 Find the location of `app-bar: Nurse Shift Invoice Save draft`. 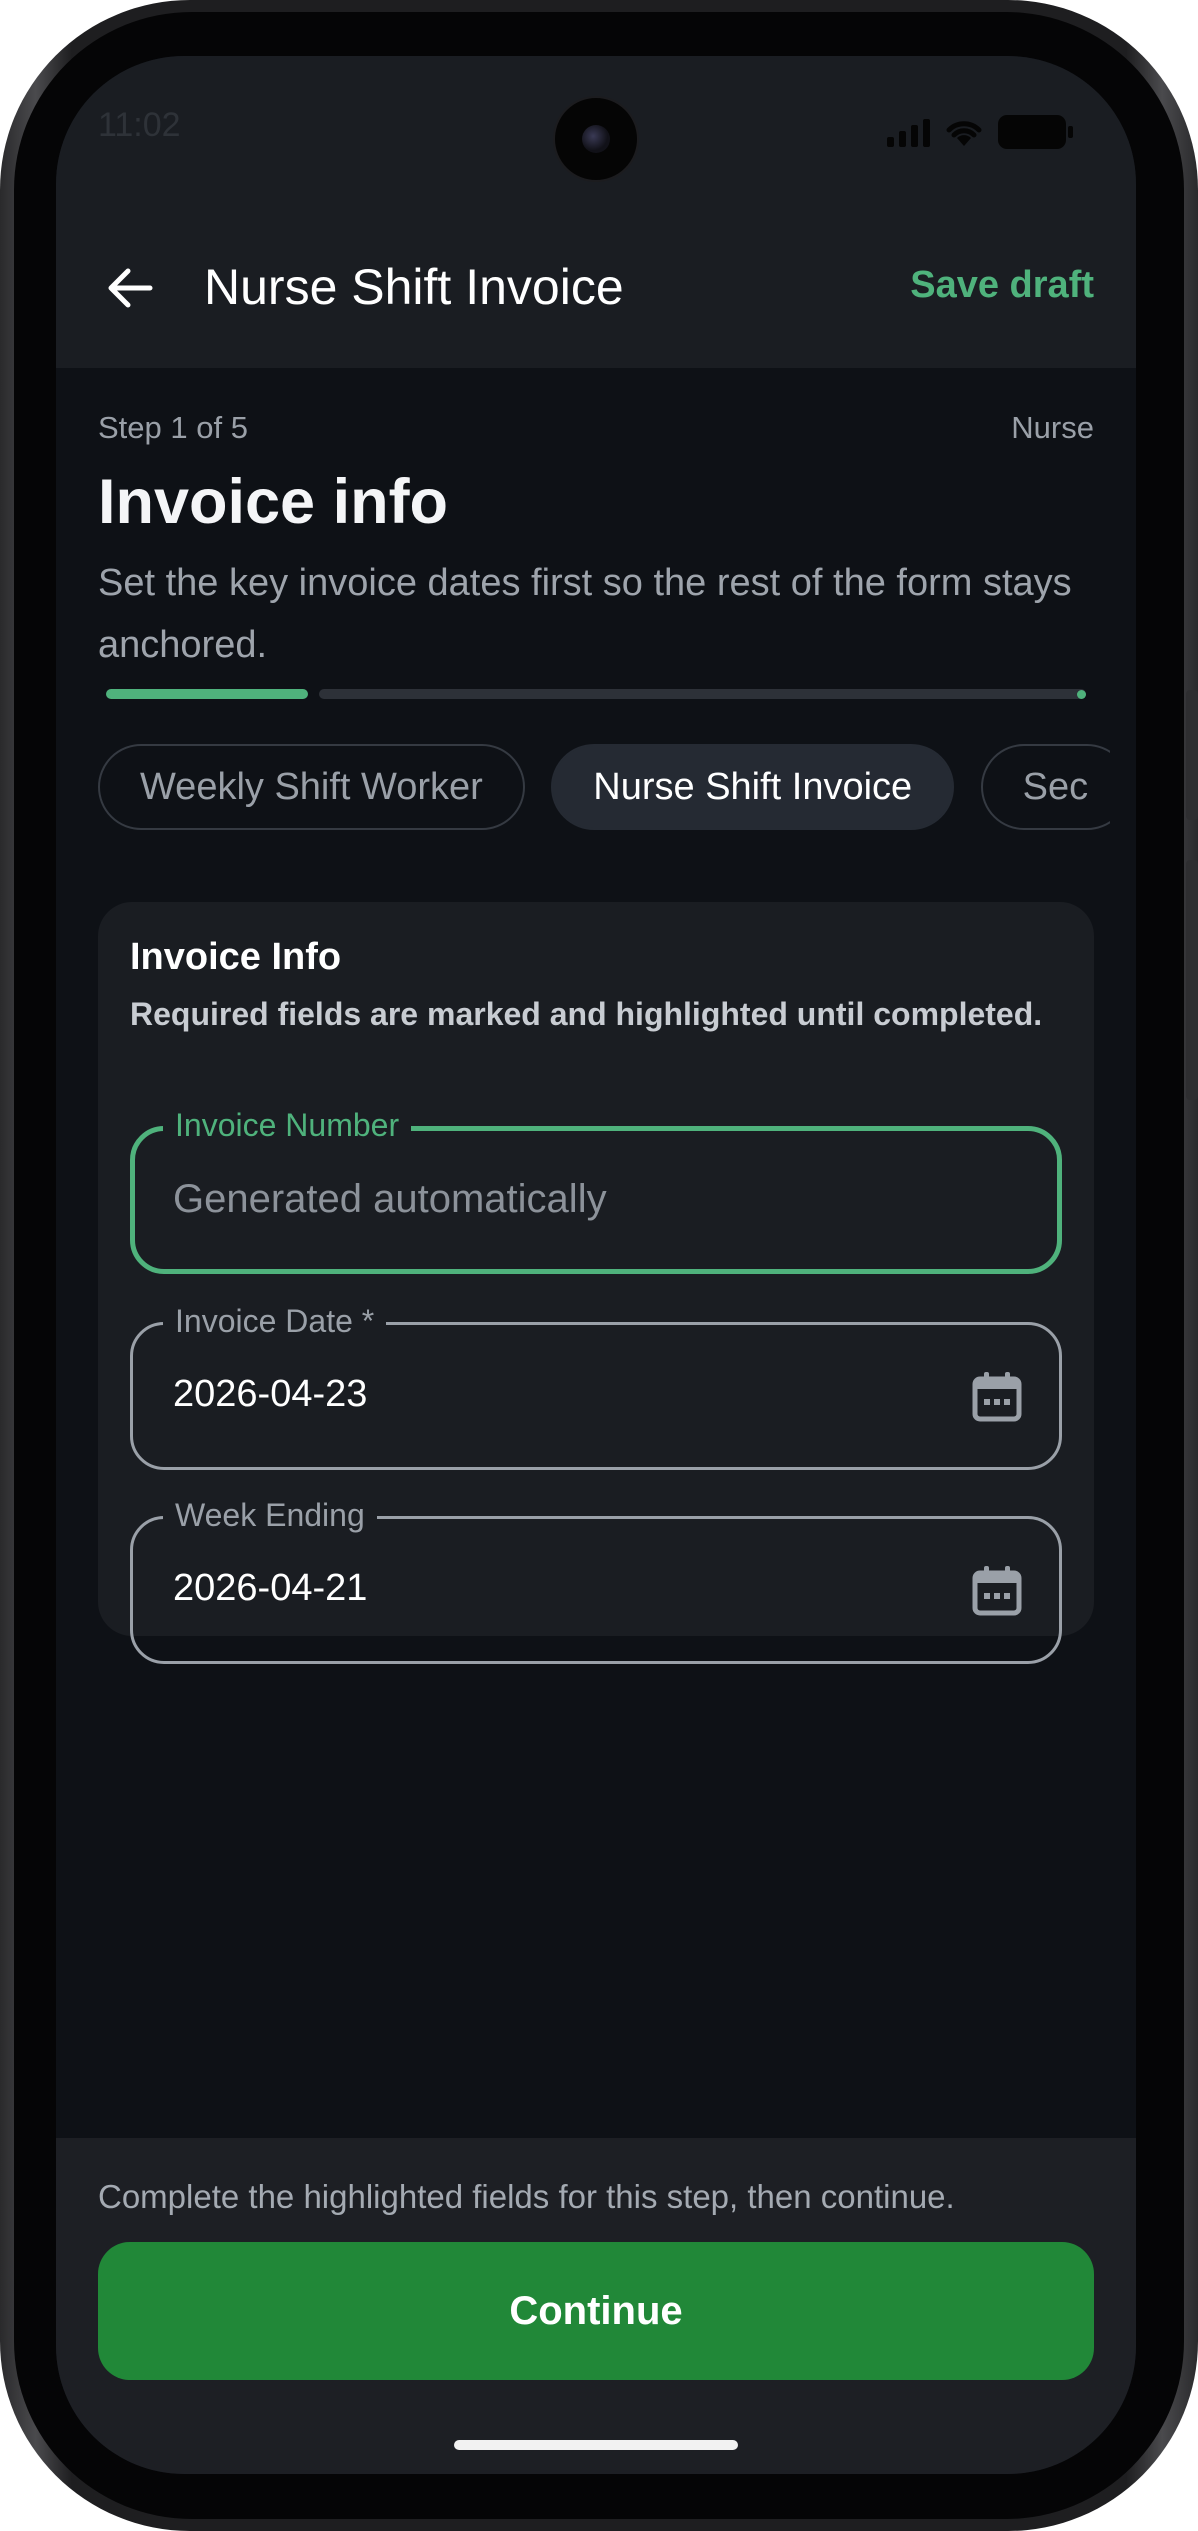

app-bar: Nurse Shift Invoice Save draft is located at coordinates (596, 287).